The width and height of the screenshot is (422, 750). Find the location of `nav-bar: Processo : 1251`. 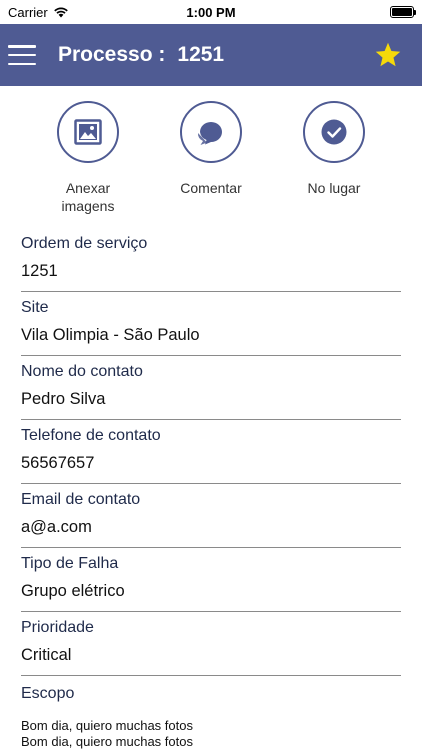

nav-bar: Processo : 1251 is located at coordinates (211, 55).